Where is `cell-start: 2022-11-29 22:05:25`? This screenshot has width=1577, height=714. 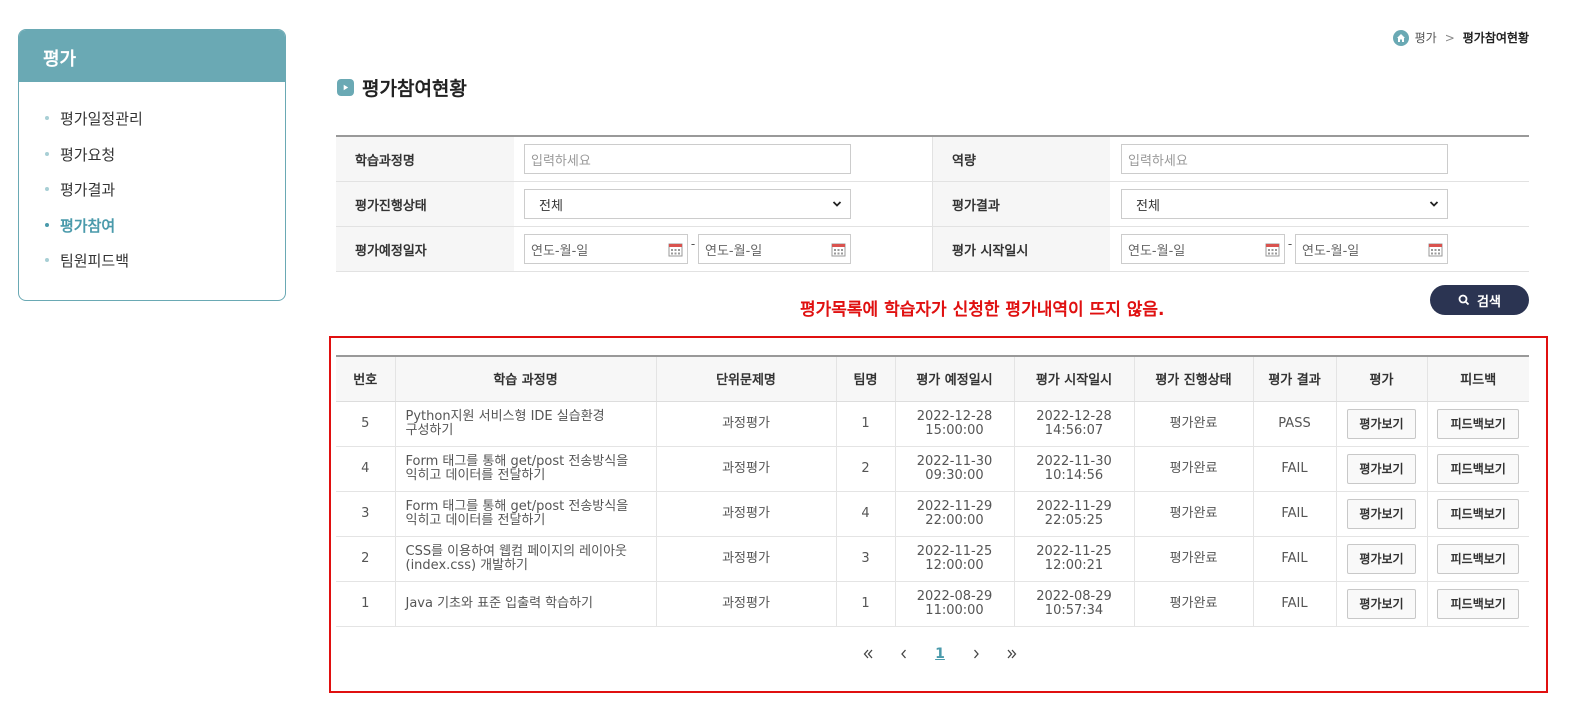 cell-start: 2022-11-29 22:05:25 is located at coordinates (1073, 514).